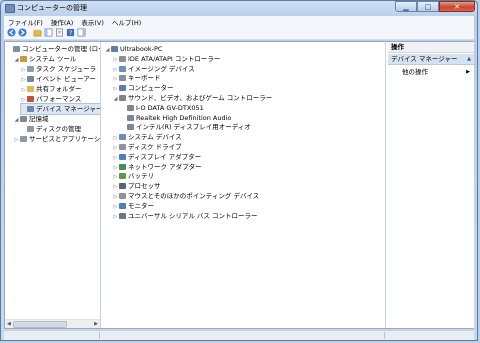 The width and height of the screenshot is (480, 343). Describe the element at coordinates (23, 139) in the screenshot. I see `services-icon` at that location.